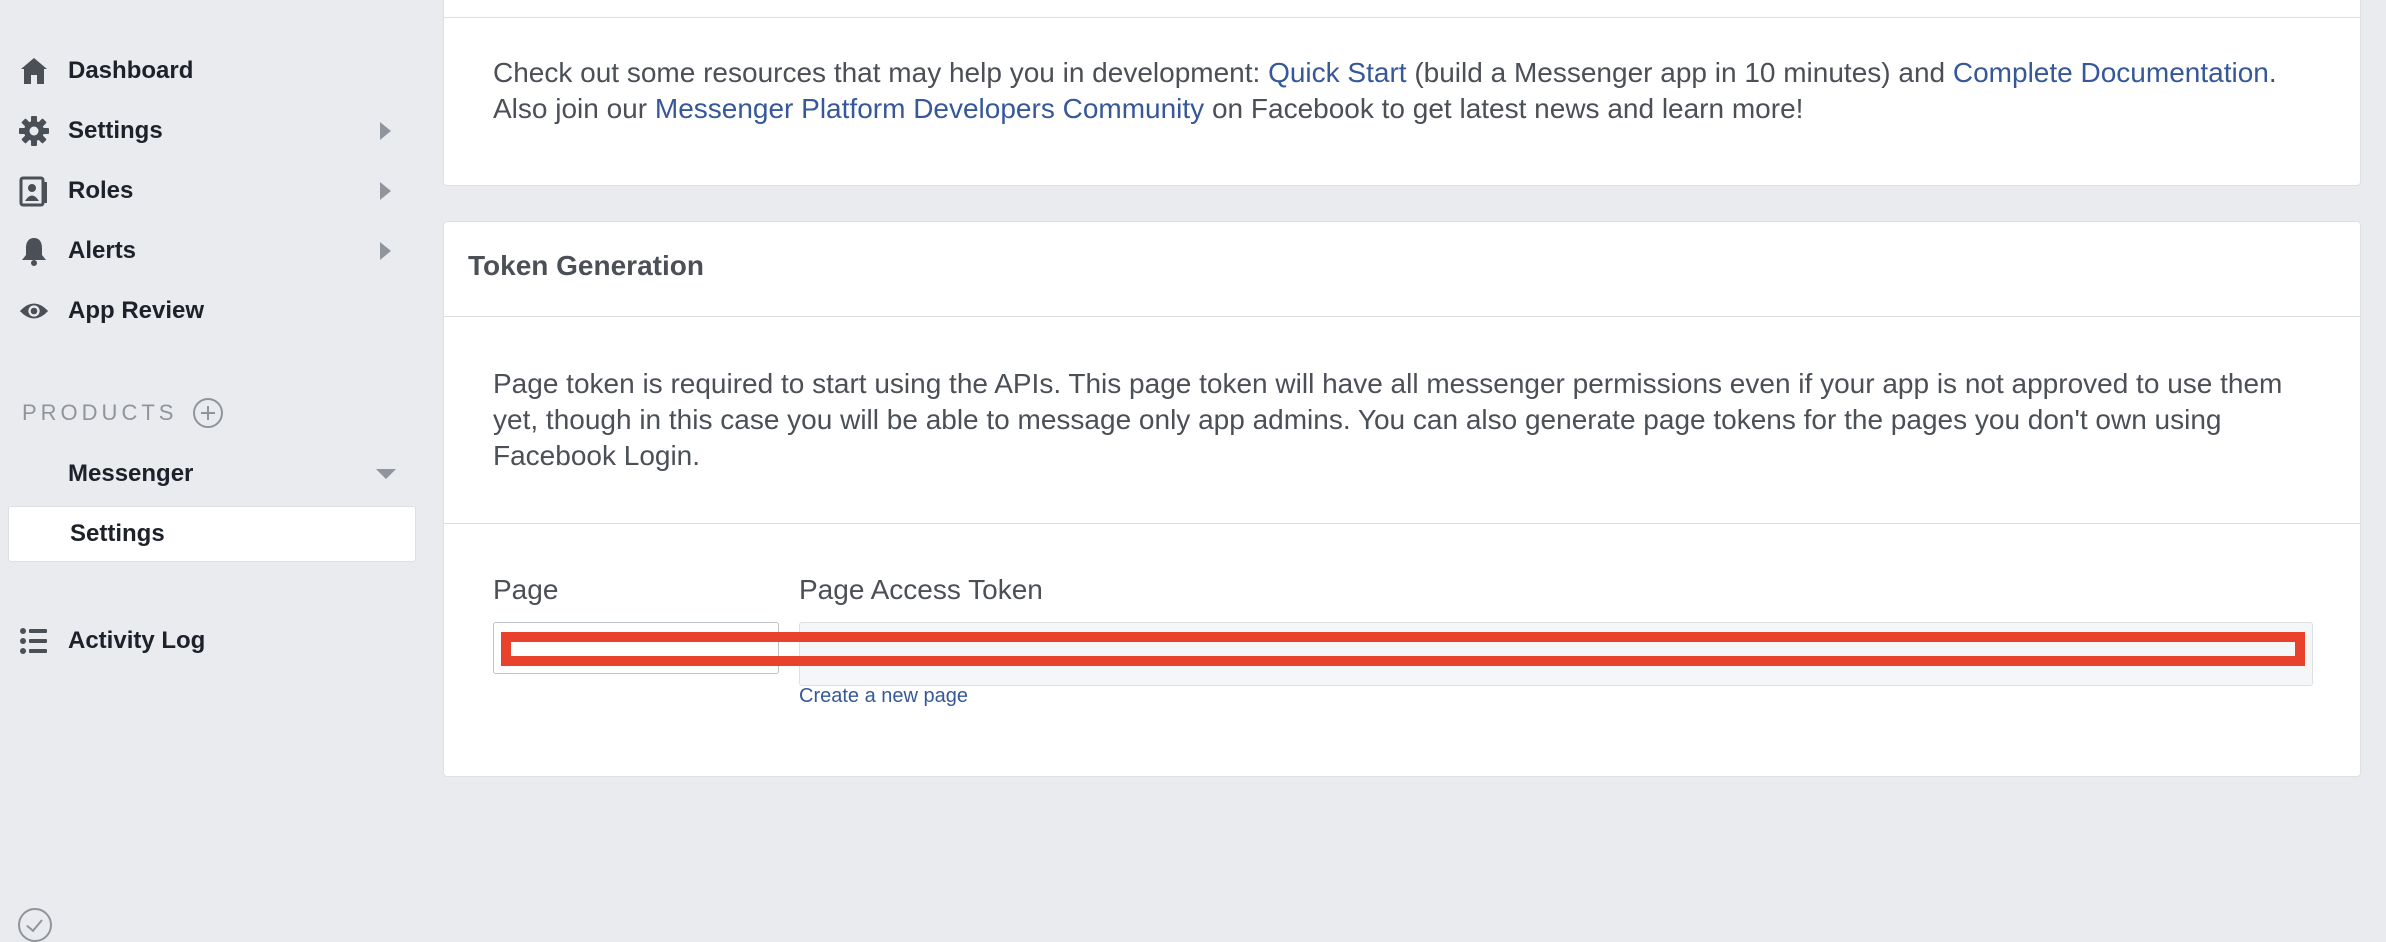 This screenshot has width=2386, height=942. I want to click on sidebar-item-activity-log: Activity Log, so click(208, 641).